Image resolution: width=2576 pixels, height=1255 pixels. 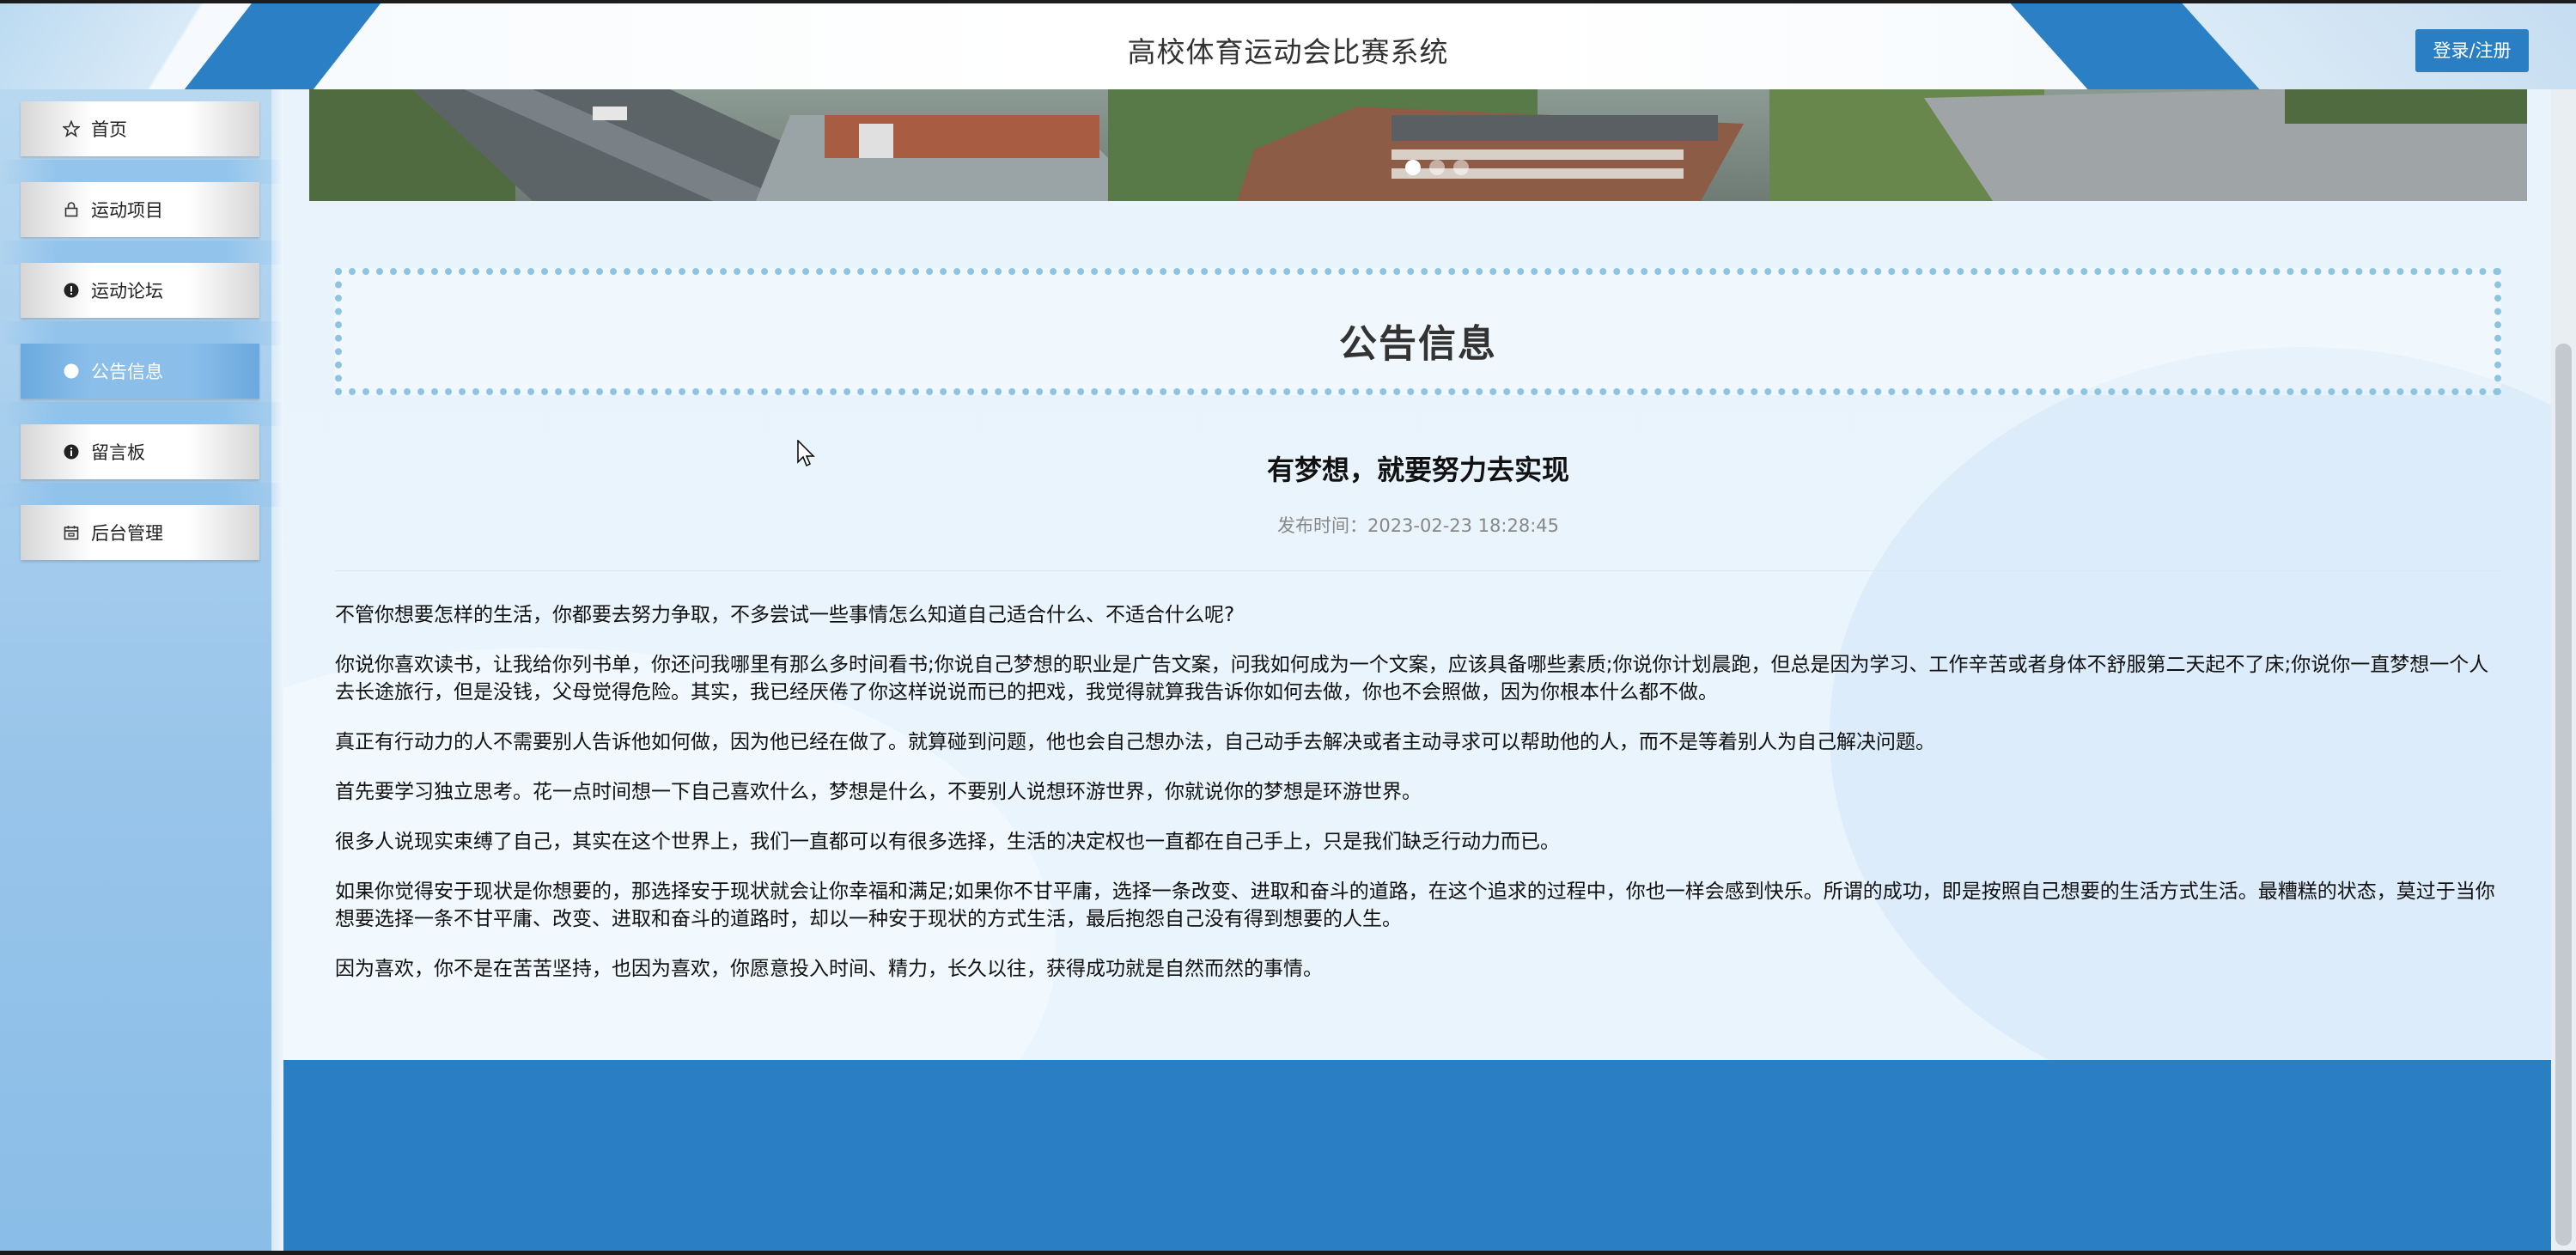 What do you see at coordinates (127, 210) in the screenshot?
I see `sidebar-item-label: 运动项目` at bounding box center [127, 210].